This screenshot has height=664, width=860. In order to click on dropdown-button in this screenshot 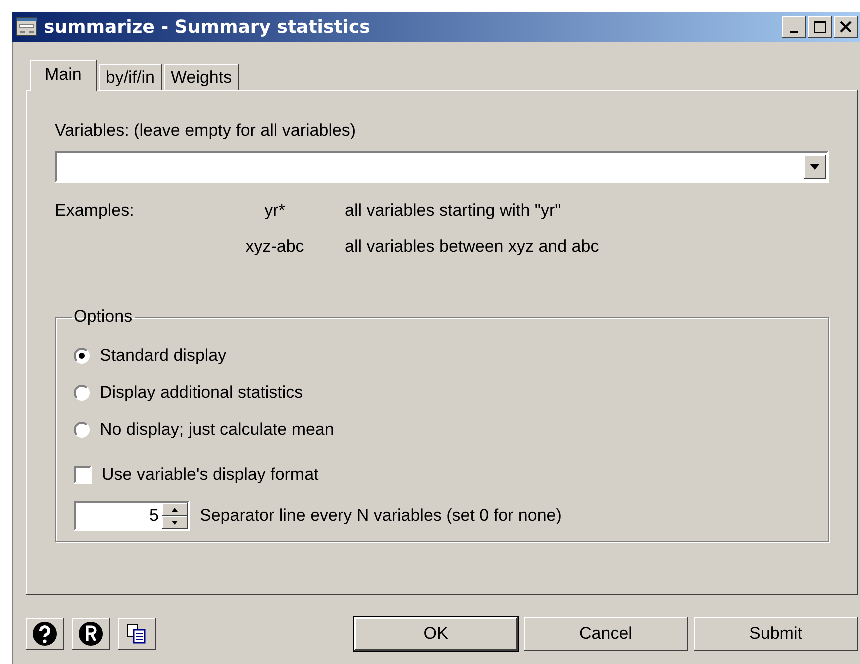, I will do `click(815, 167)`.